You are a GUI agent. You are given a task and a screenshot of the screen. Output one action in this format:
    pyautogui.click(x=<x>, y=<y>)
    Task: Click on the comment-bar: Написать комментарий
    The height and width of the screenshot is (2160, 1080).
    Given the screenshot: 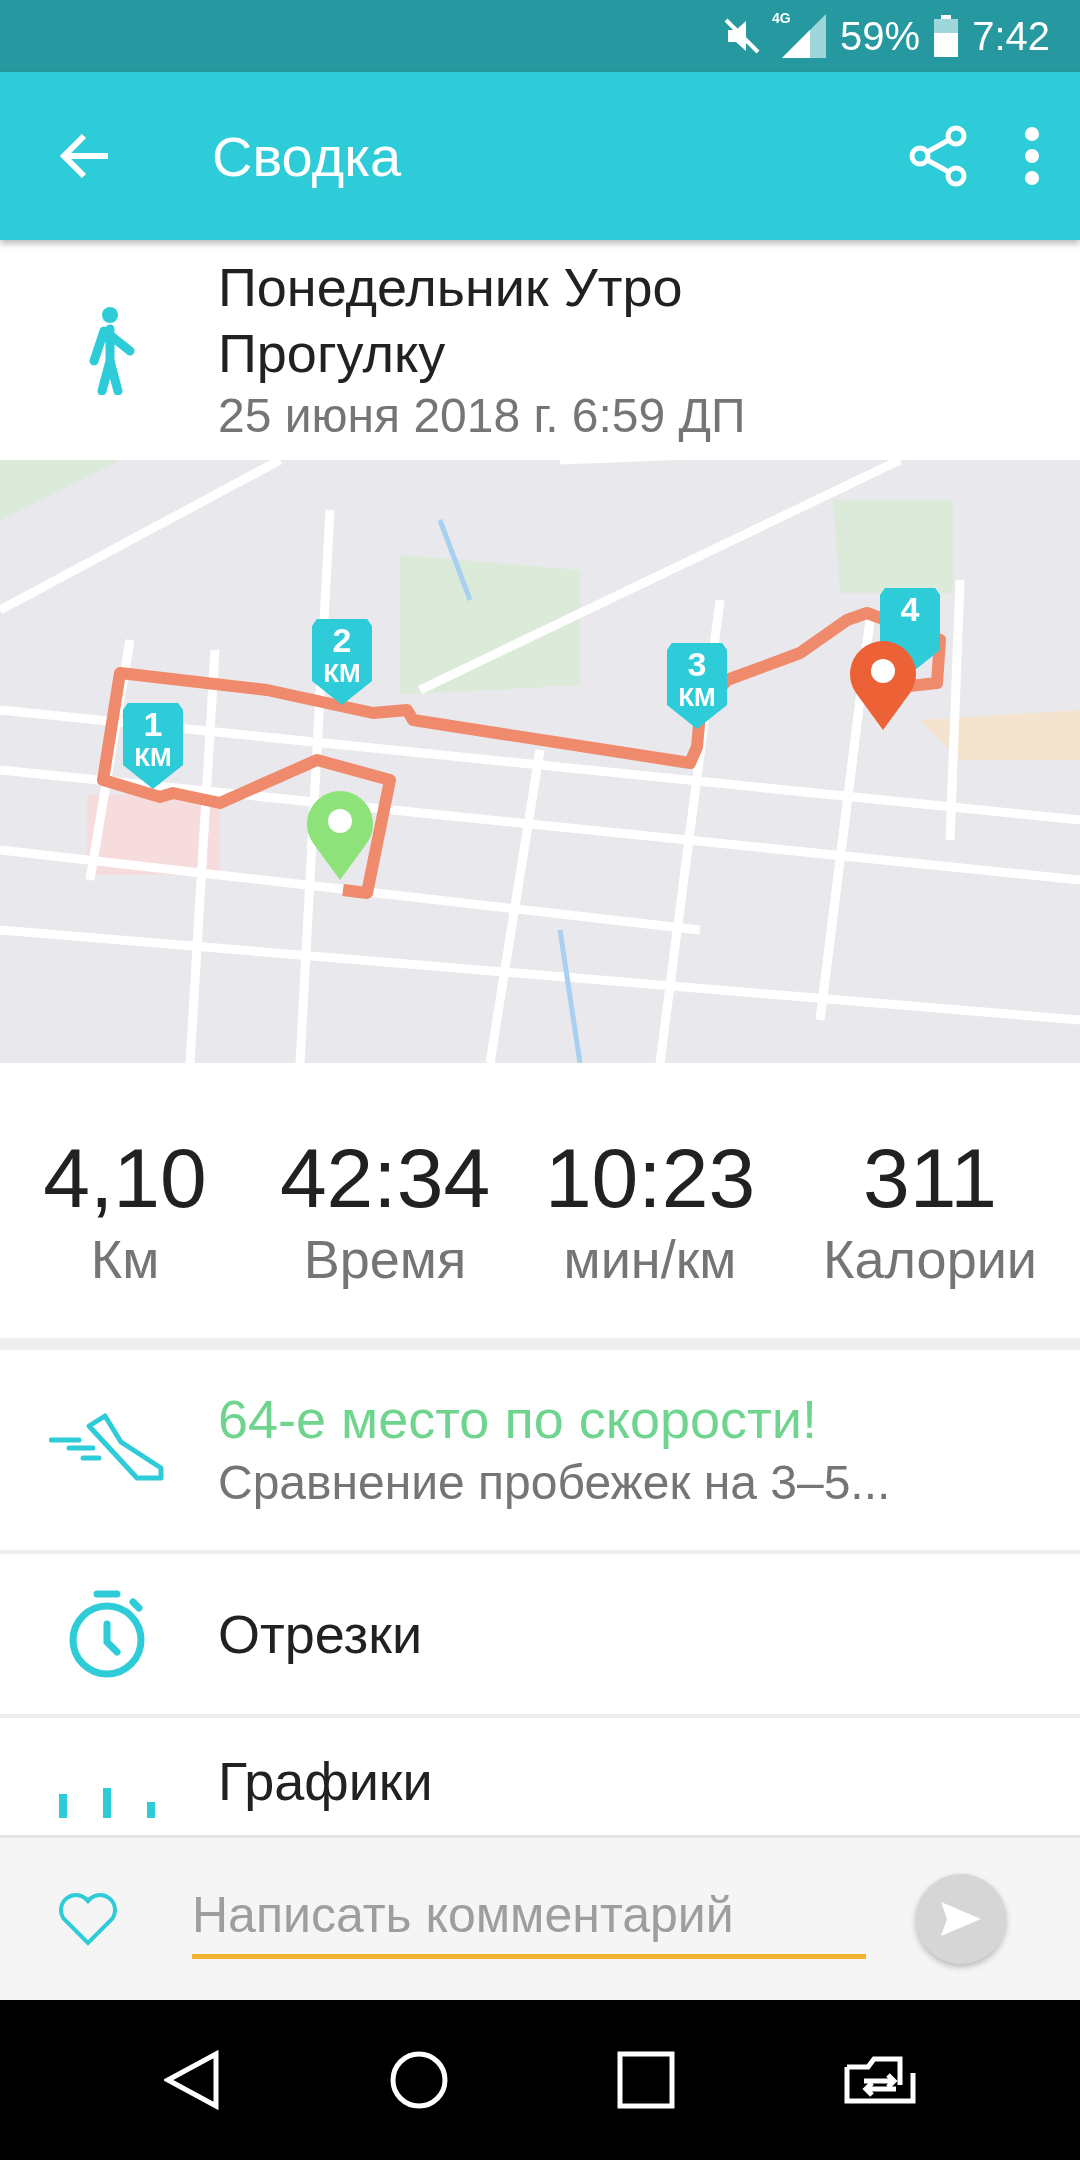 What is the action you would take?
    pyautogui.click(x=540, y=1917)
    